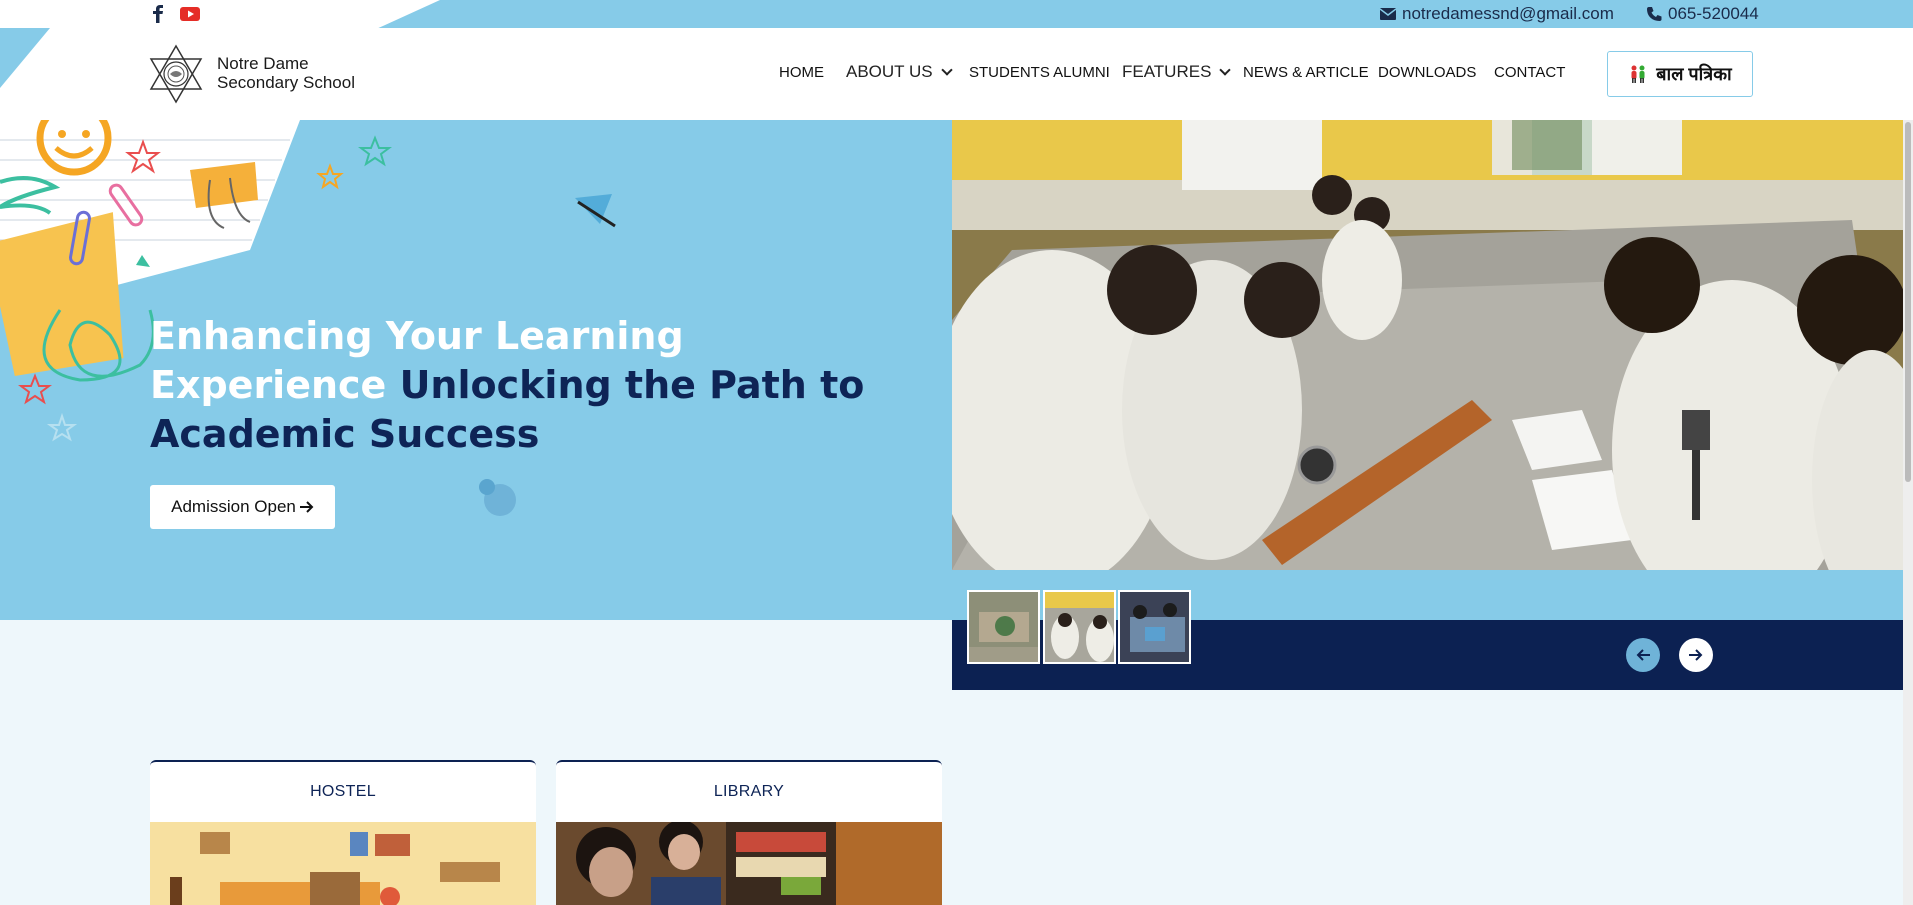  I want to click on slider-next-button, so click(1696, 655).